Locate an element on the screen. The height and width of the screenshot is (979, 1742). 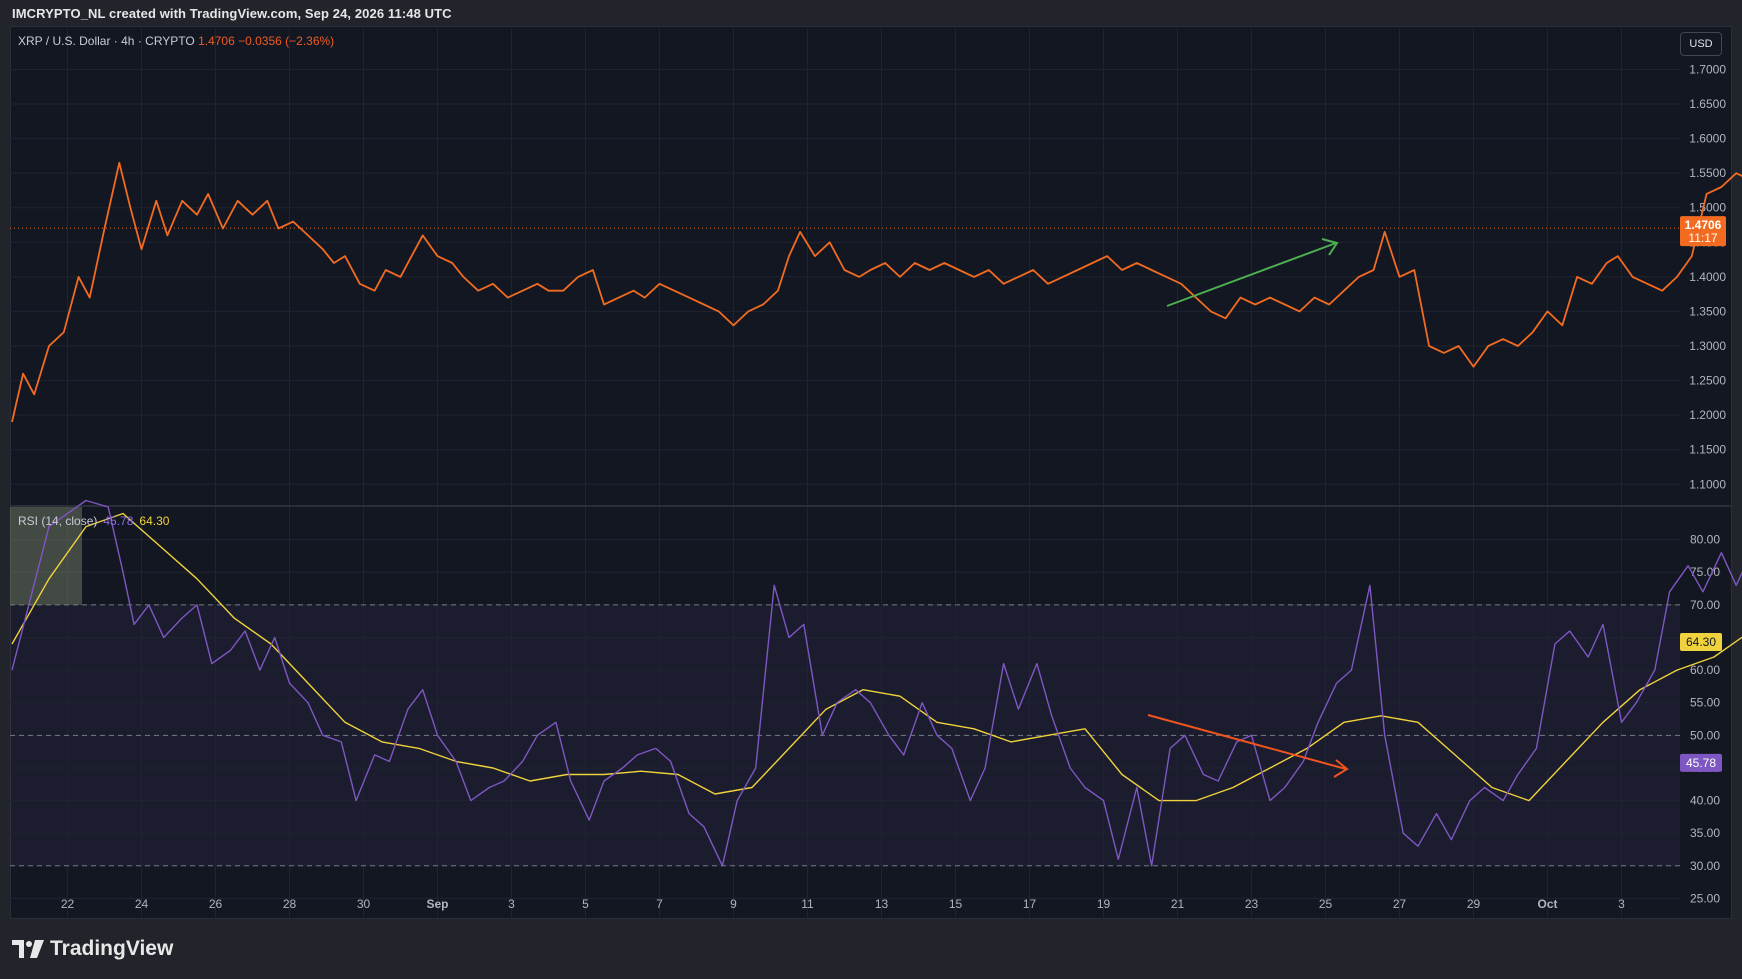
rsi-tick-label: 50.00 is located at coordinates (1705, 735).